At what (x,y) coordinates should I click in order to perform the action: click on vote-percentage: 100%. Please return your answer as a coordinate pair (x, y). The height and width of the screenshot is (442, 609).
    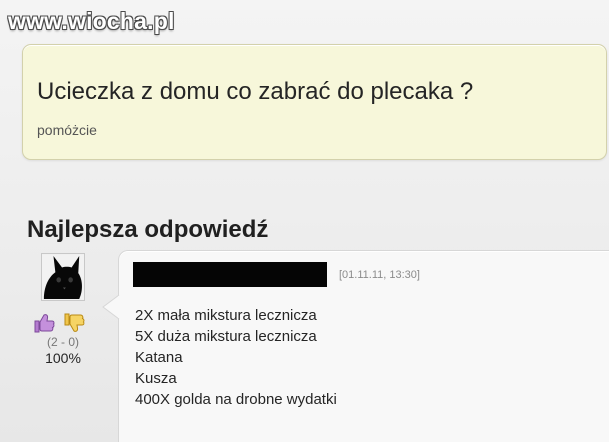
    Looking at the image, I should click on (63, 358).